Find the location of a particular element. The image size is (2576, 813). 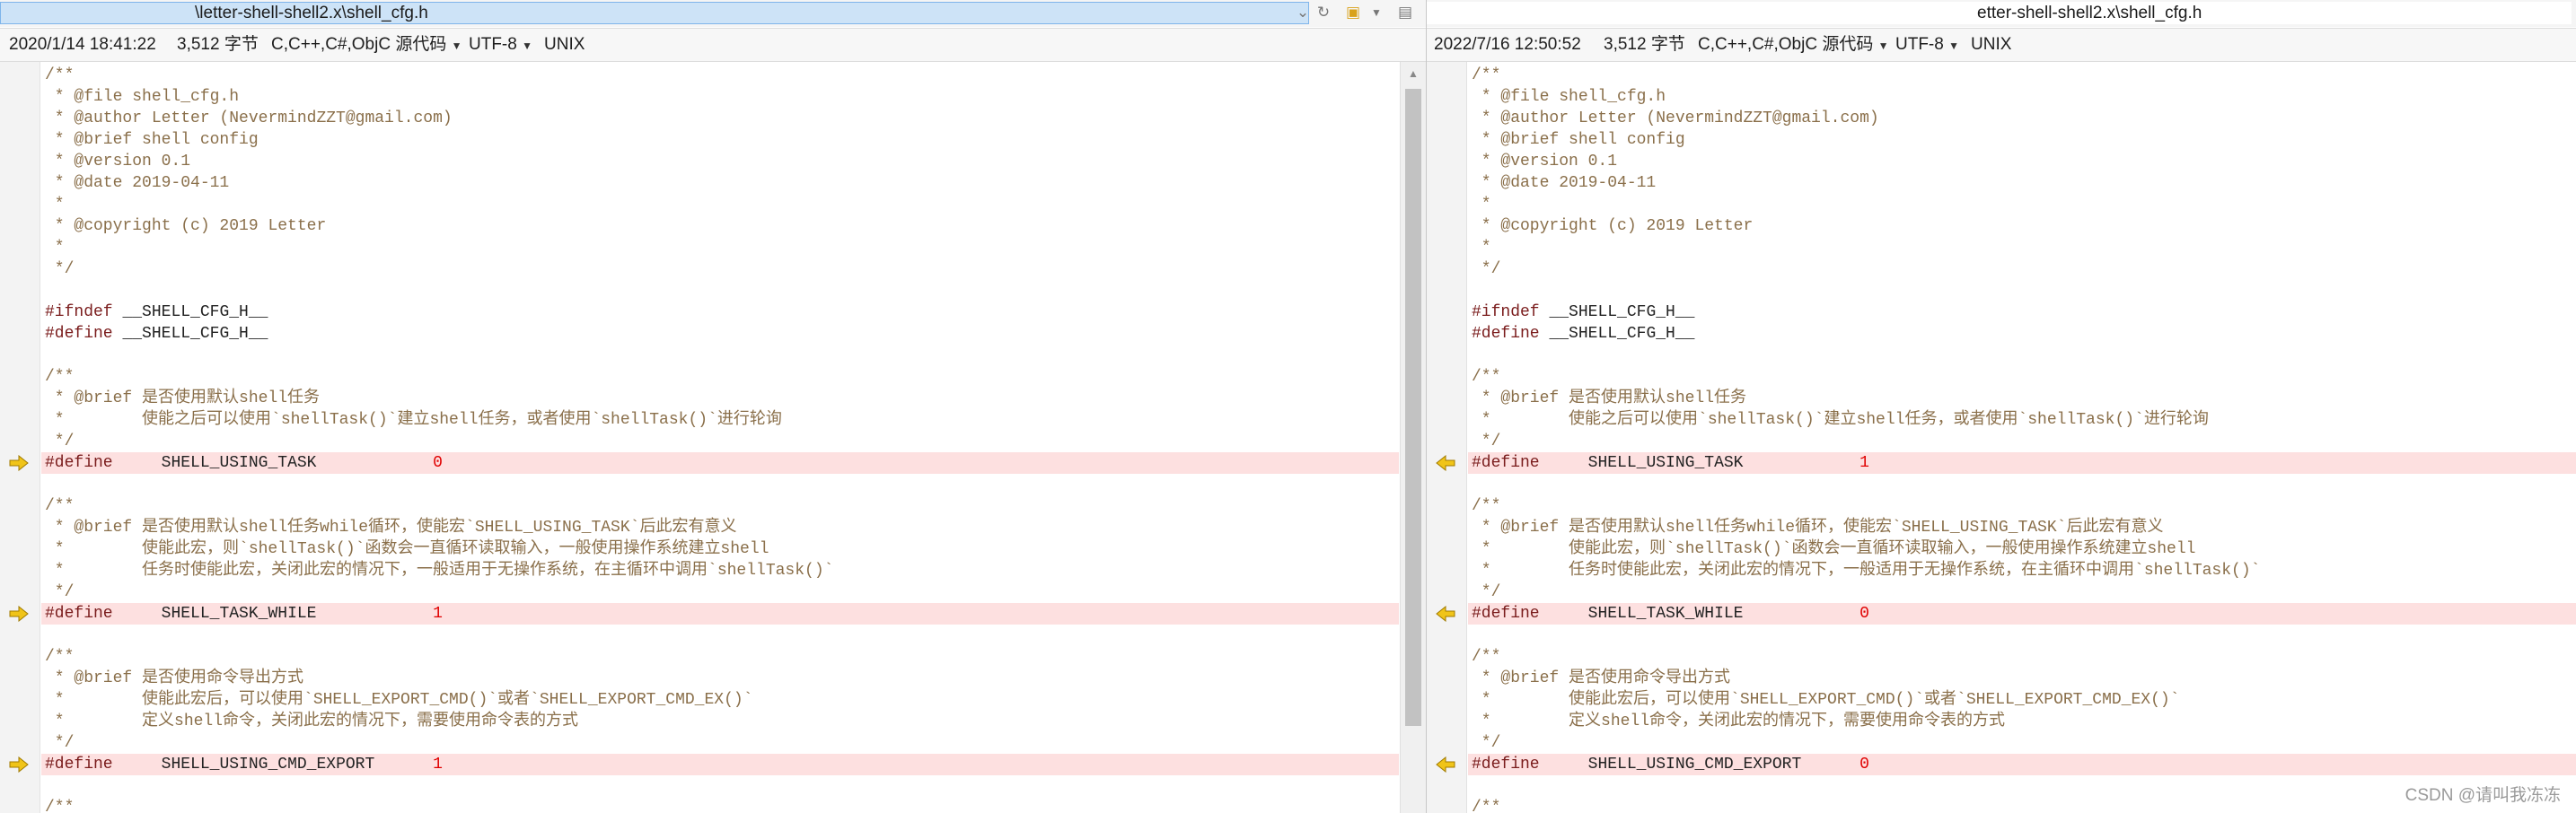

right-gutter is located at coordinates (1447, 438).